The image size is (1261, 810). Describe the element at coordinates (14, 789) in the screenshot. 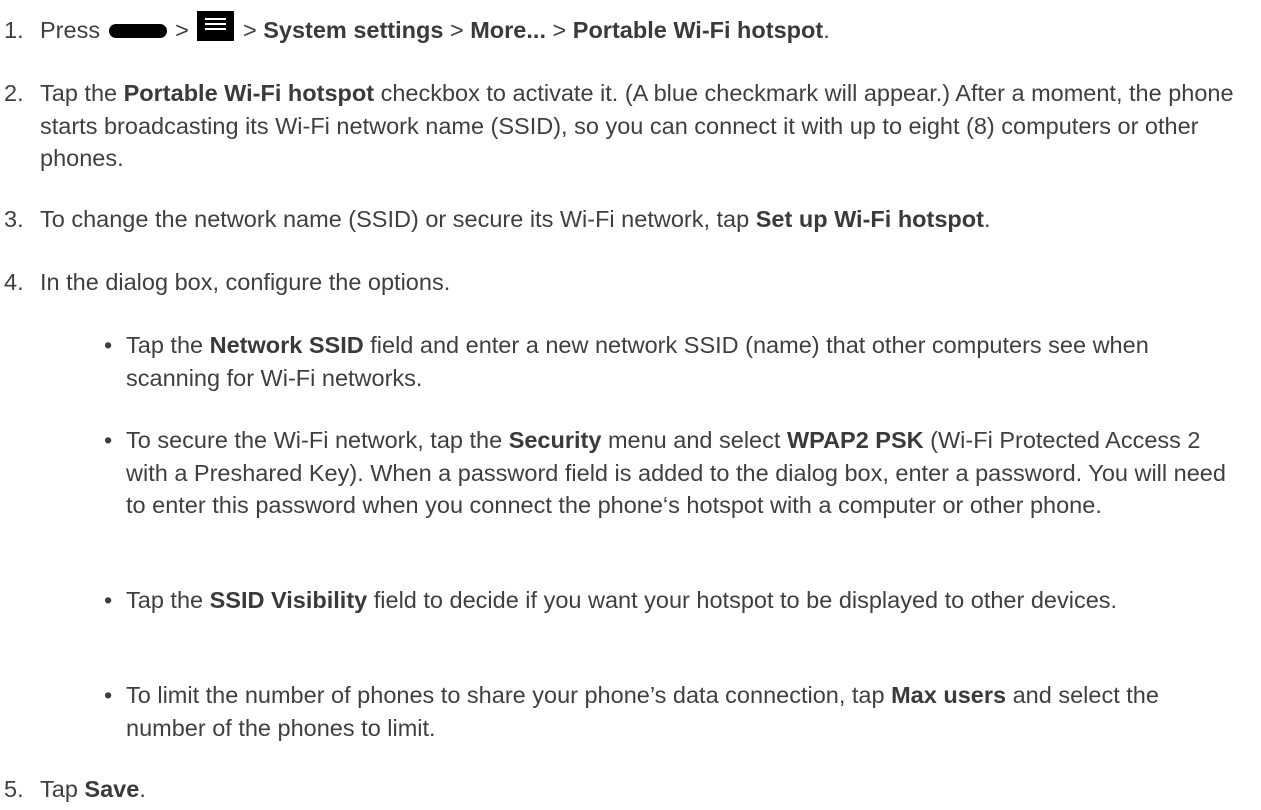

I see `step-number: 5.` at that location.